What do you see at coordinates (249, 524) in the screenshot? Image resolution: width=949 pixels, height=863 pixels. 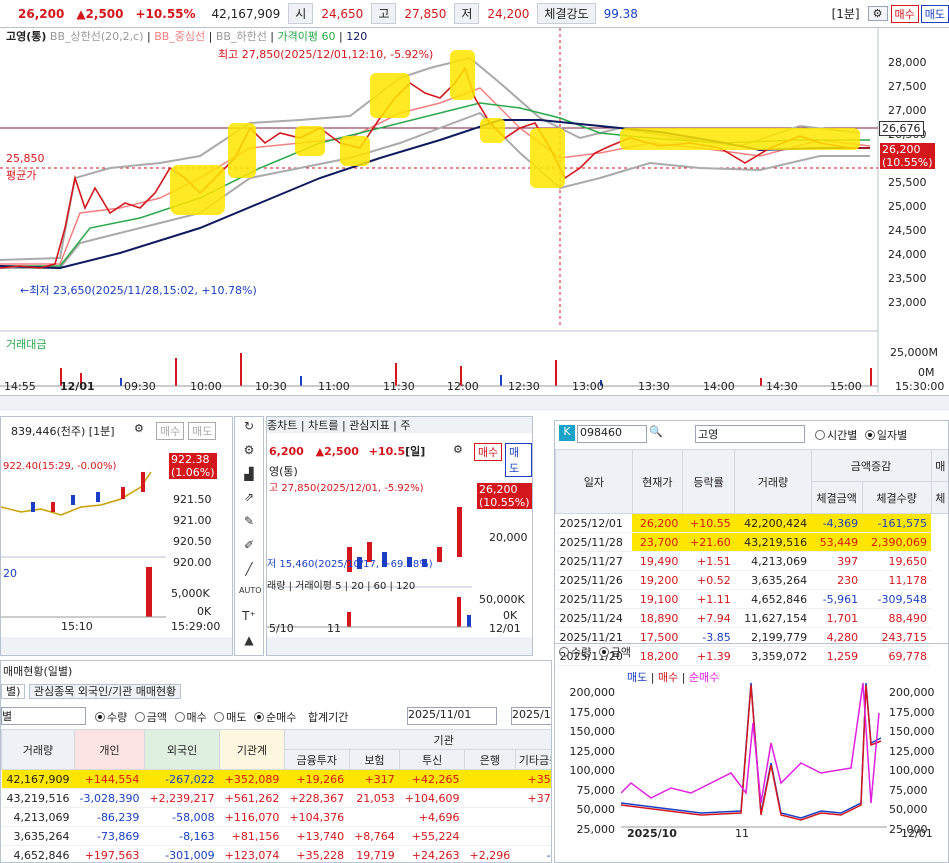 I see `pencil-icon: ✎` at bounding box center [249, 524].